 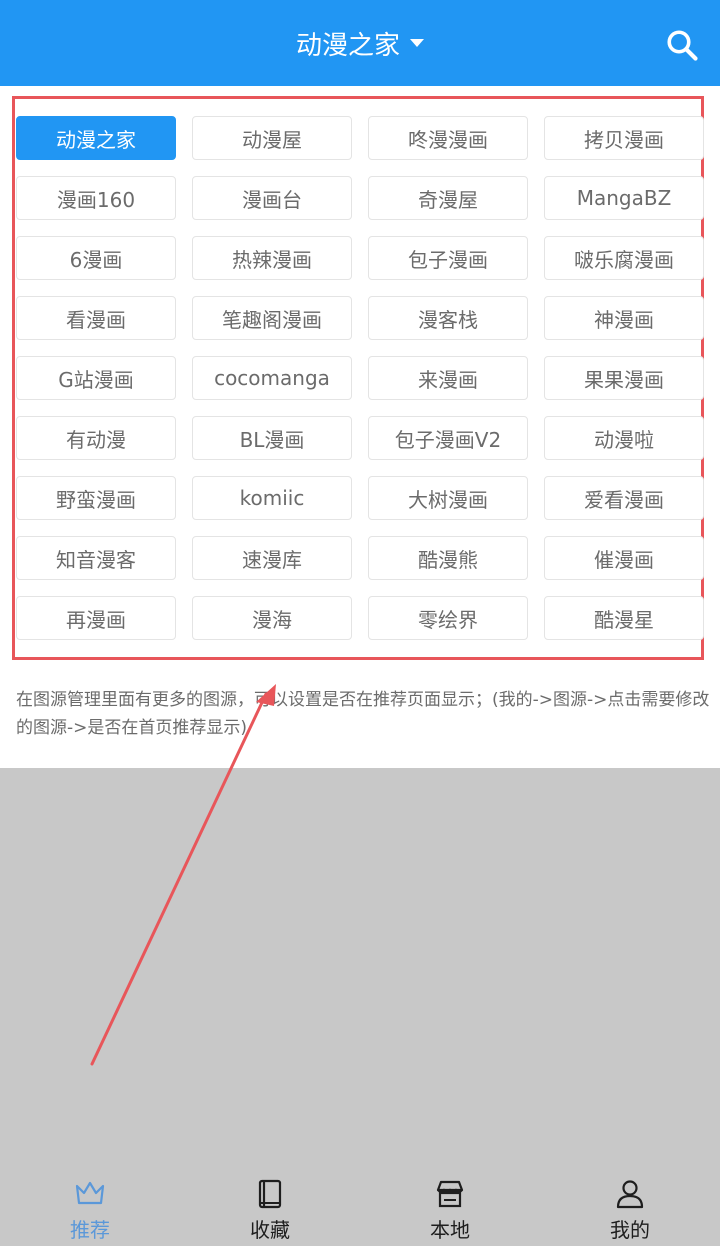 What do you see at coordinates (448, 498) in the screenshot?
I see `source-chip: 大树漫画` at bounding box center [448, 498].